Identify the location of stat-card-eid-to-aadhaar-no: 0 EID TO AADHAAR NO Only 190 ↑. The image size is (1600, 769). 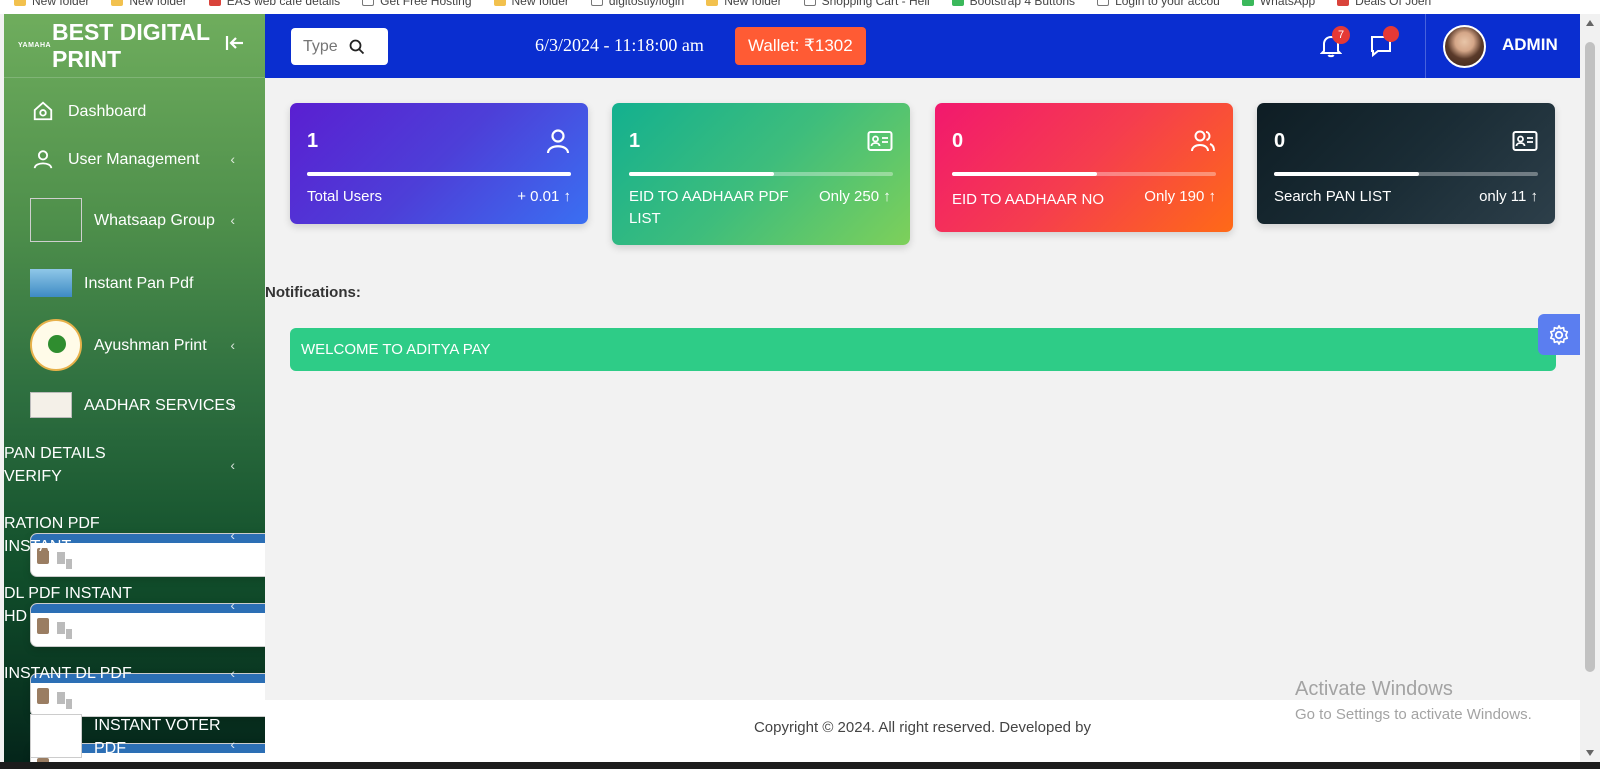
(1084, 167).